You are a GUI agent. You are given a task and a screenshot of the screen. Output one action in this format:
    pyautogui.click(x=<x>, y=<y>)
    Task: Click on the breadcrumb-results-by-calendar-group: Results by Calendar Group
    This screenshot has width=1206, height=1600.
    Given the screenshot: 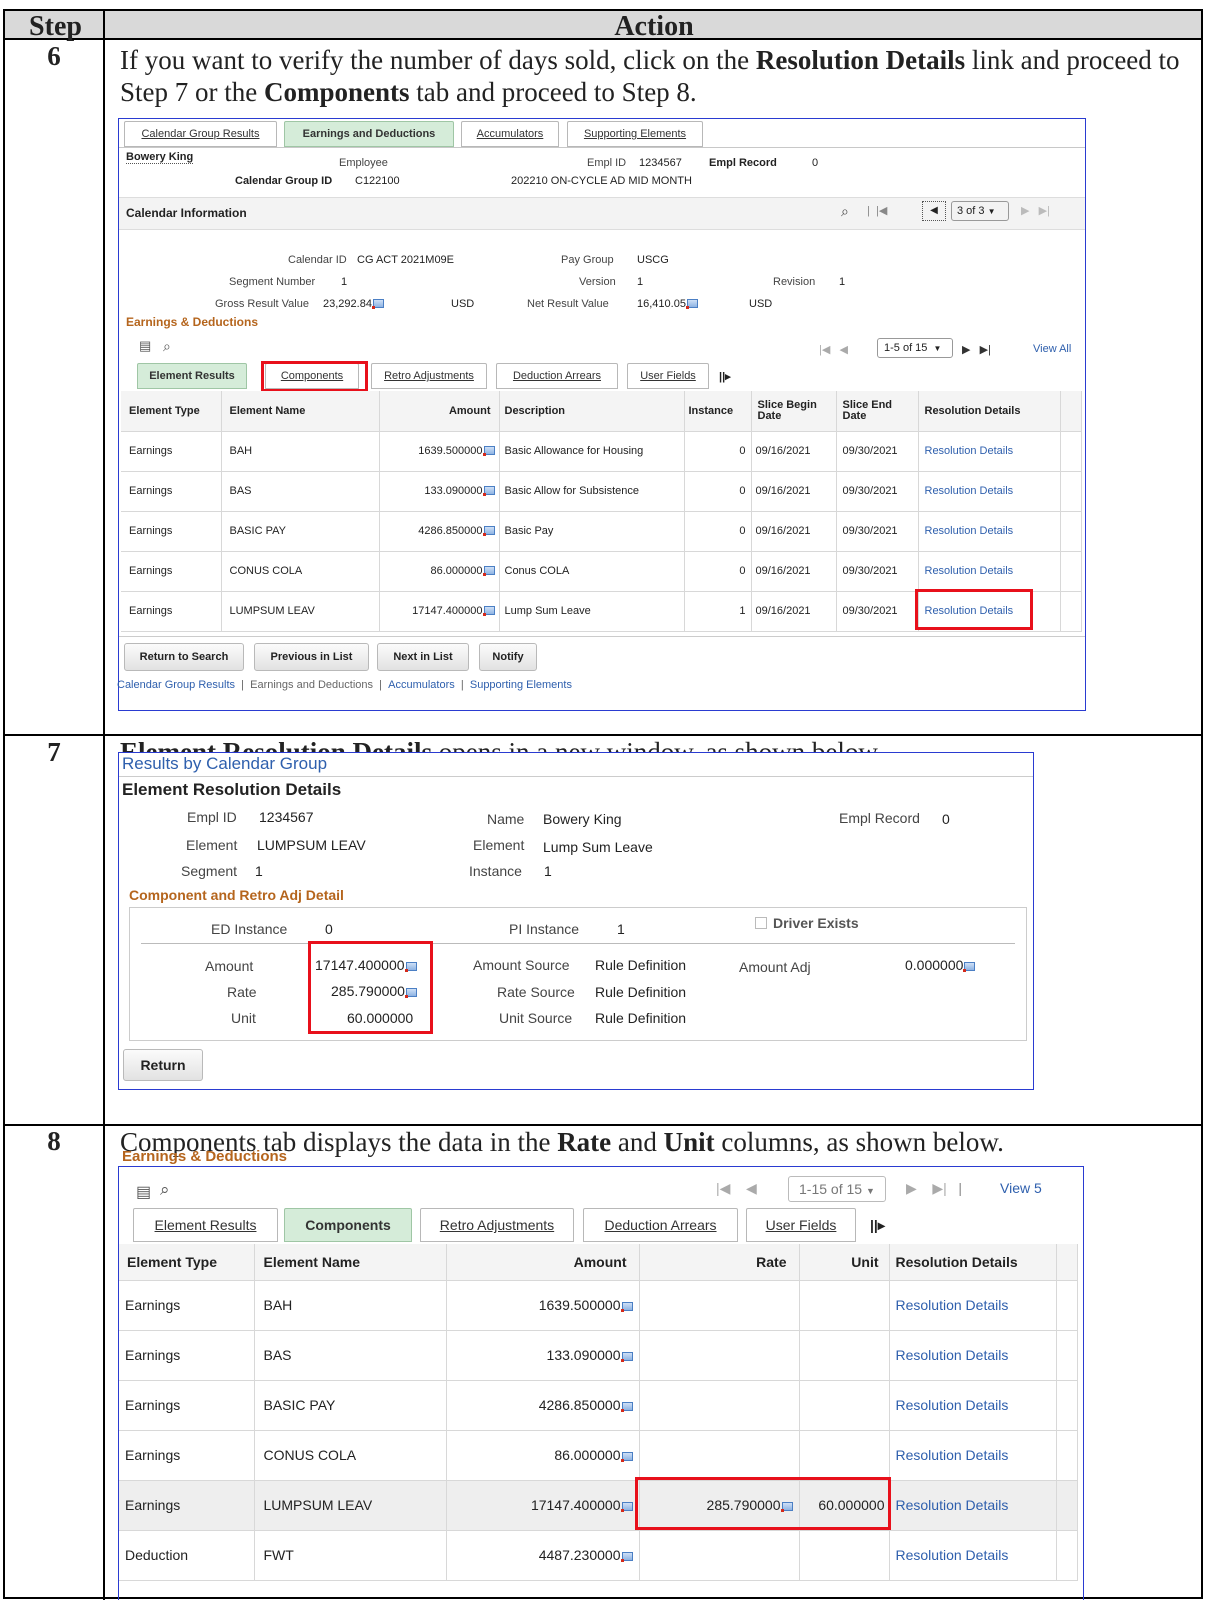 What is the action you would take?
    pyautogui.click(x=224, y=764)
    